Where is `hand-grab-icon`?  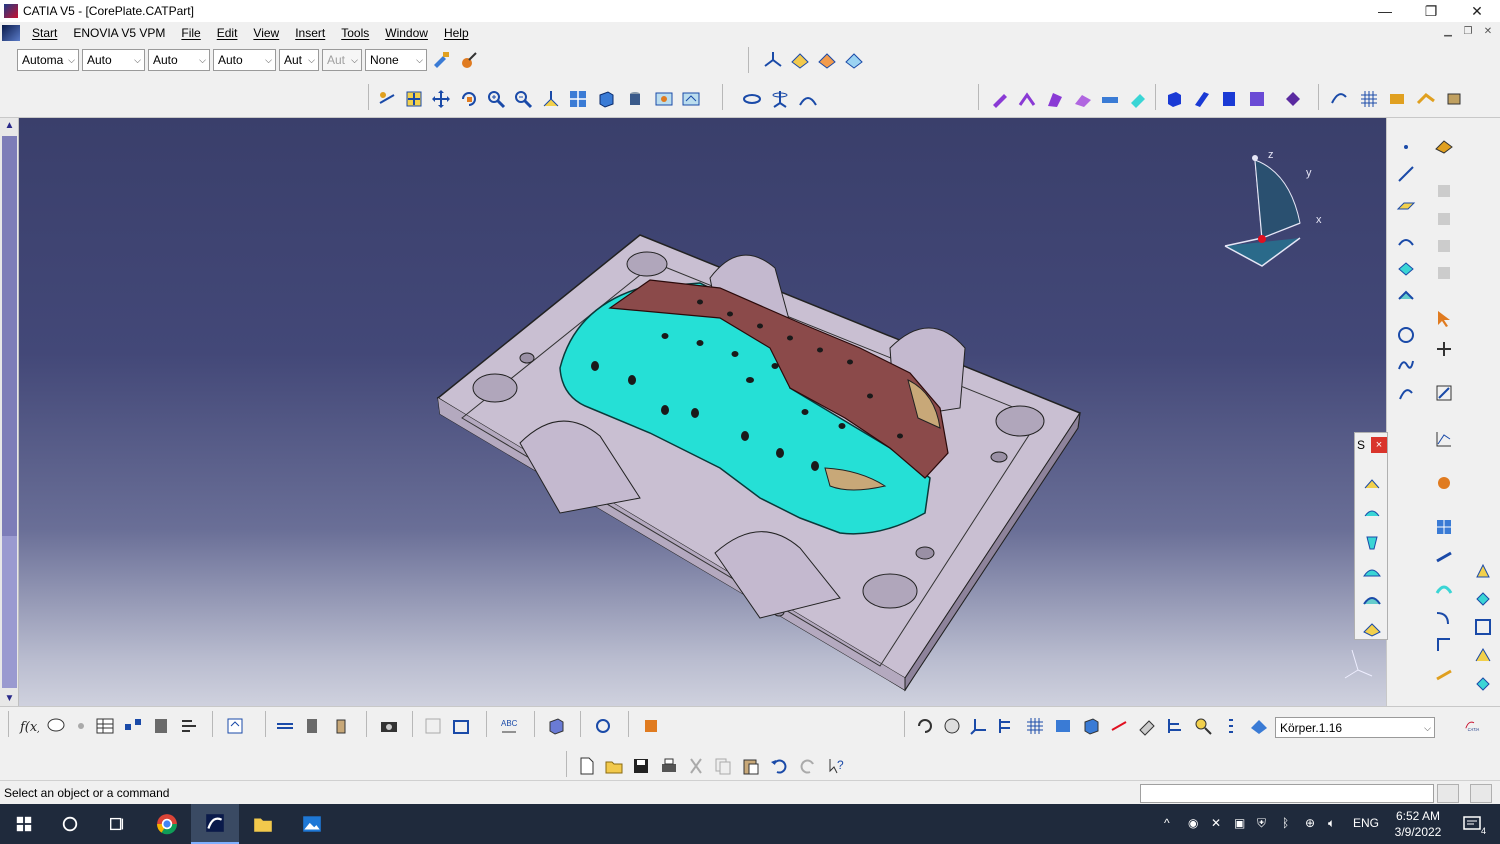 hand-grab-icon is located at coordinates (952, 726).